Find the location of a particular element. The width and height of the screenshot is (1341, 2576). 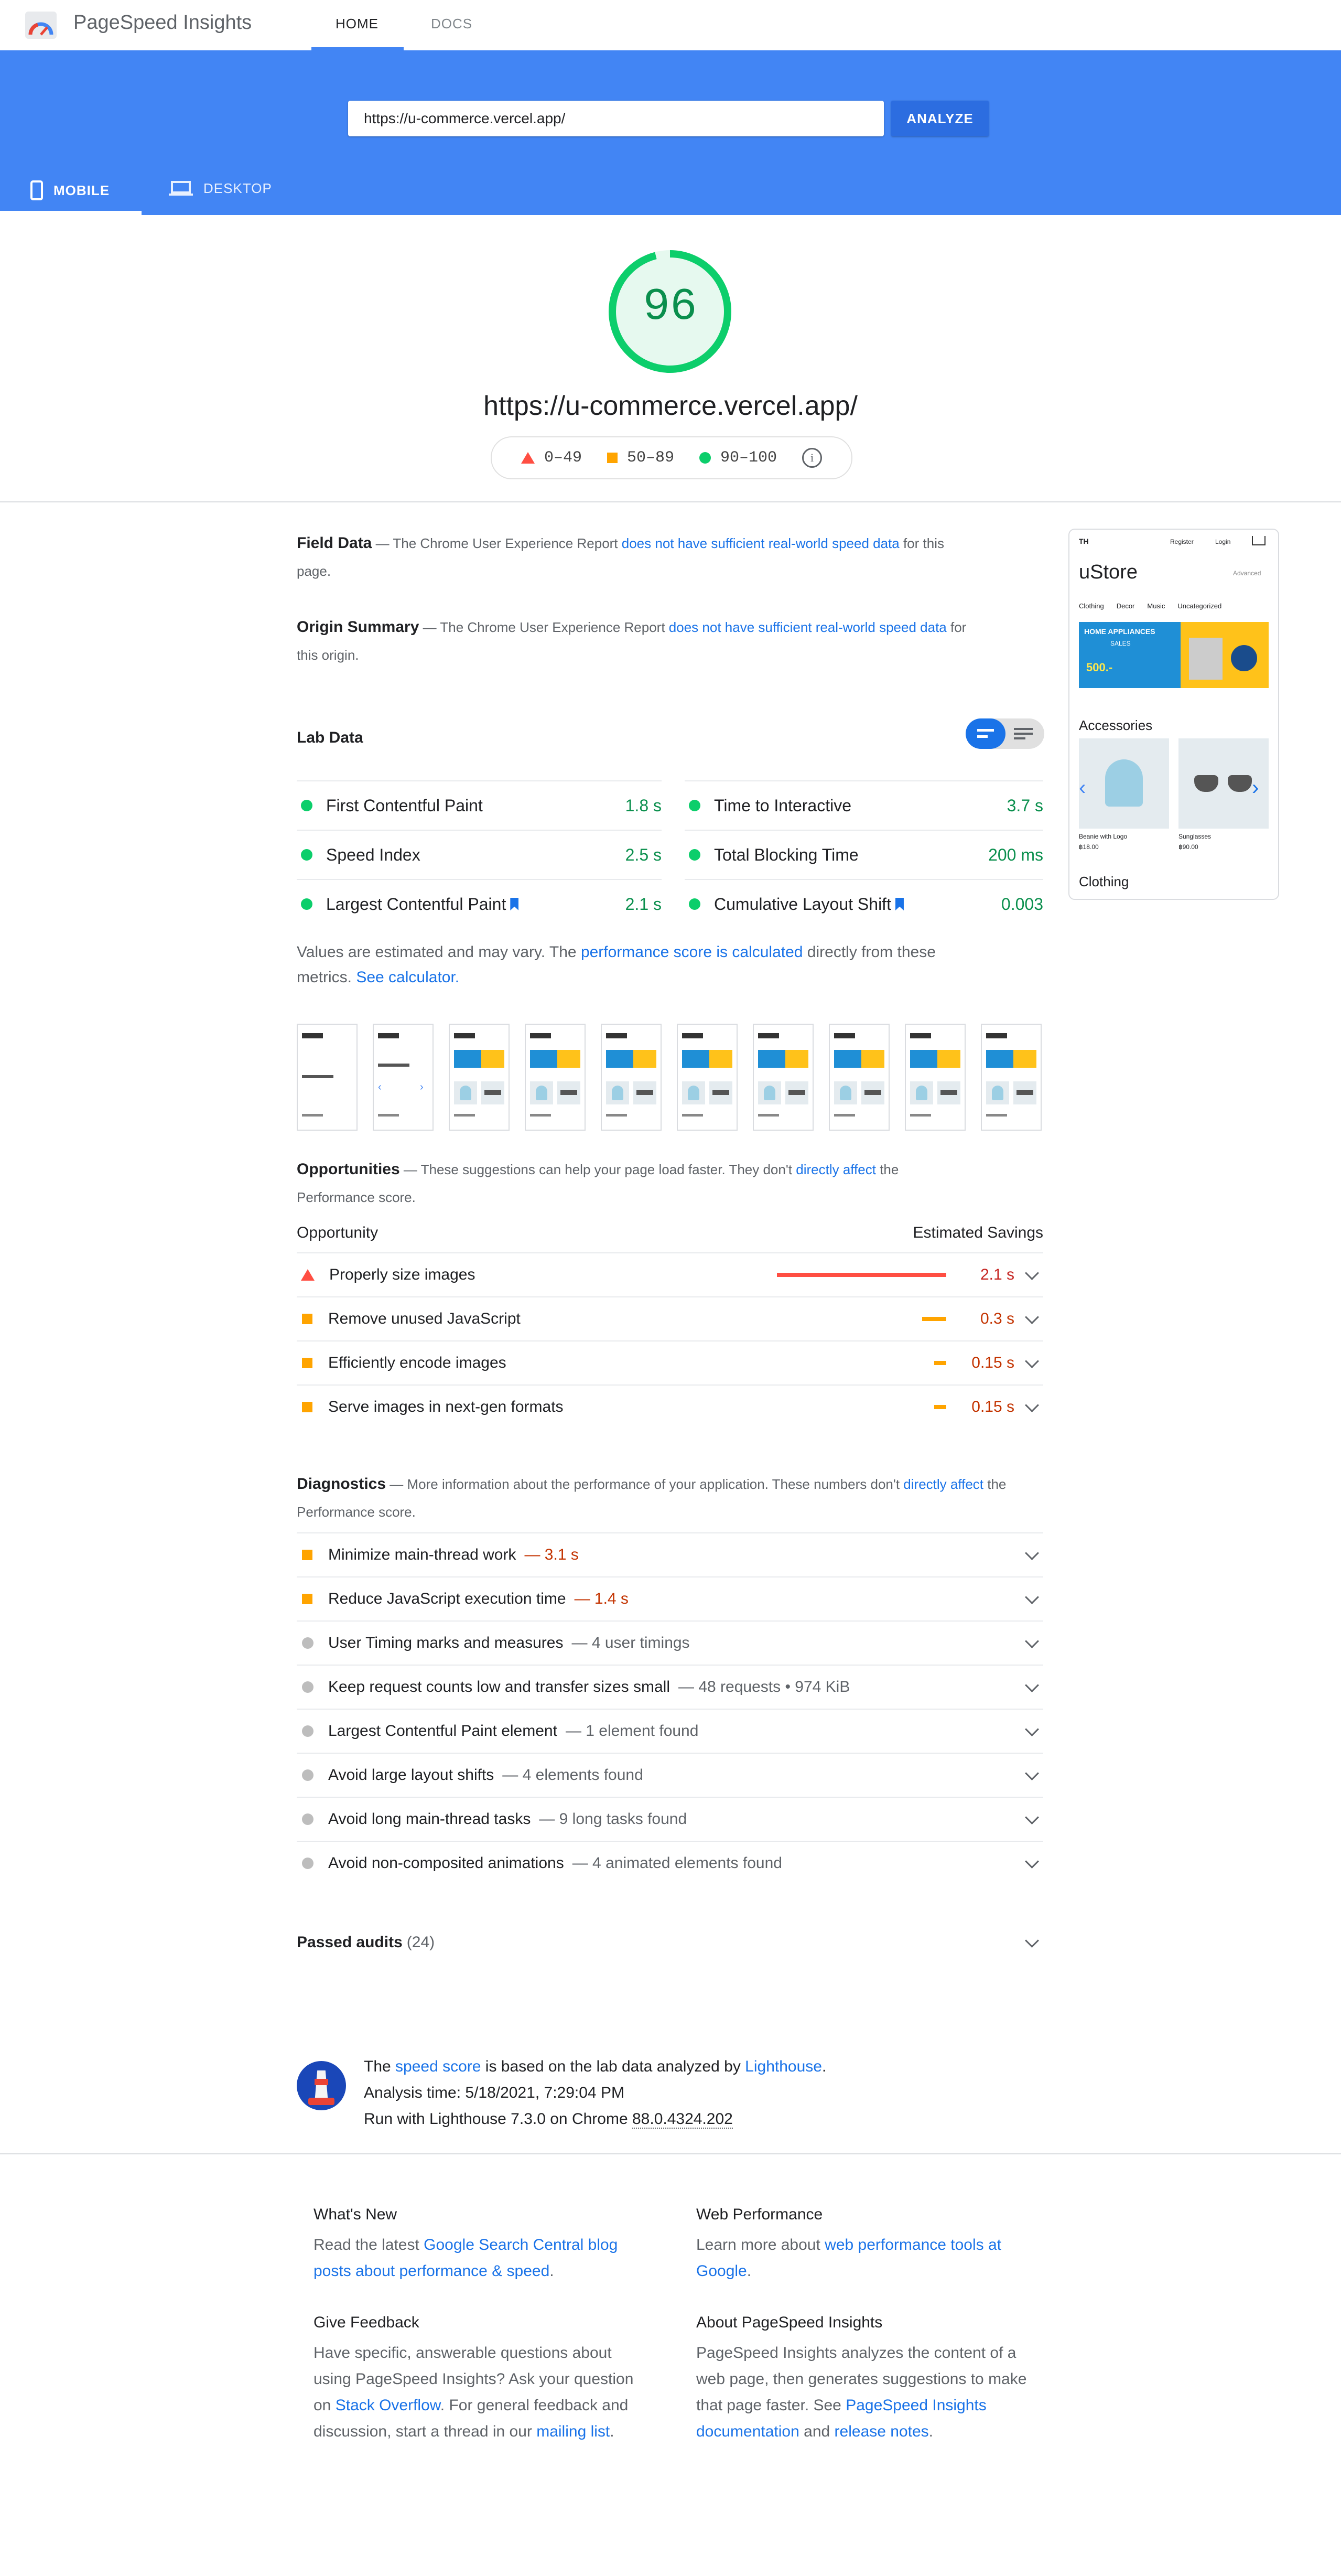

diagnostic-row: Reduce JavaScript execution time — 1.4 s is located at coordinates (670, 1598).